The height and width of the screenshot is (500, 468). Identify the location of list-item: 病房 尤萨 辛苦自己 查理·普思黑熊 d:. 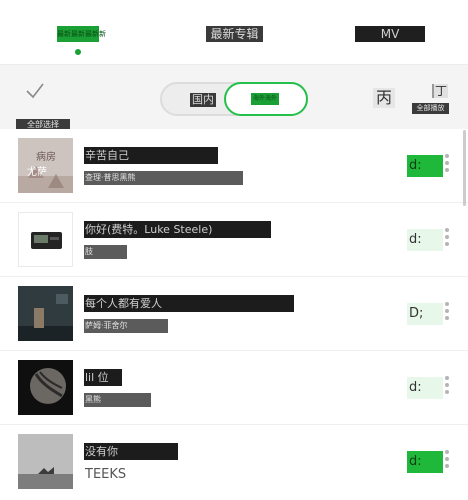
(234, 166).